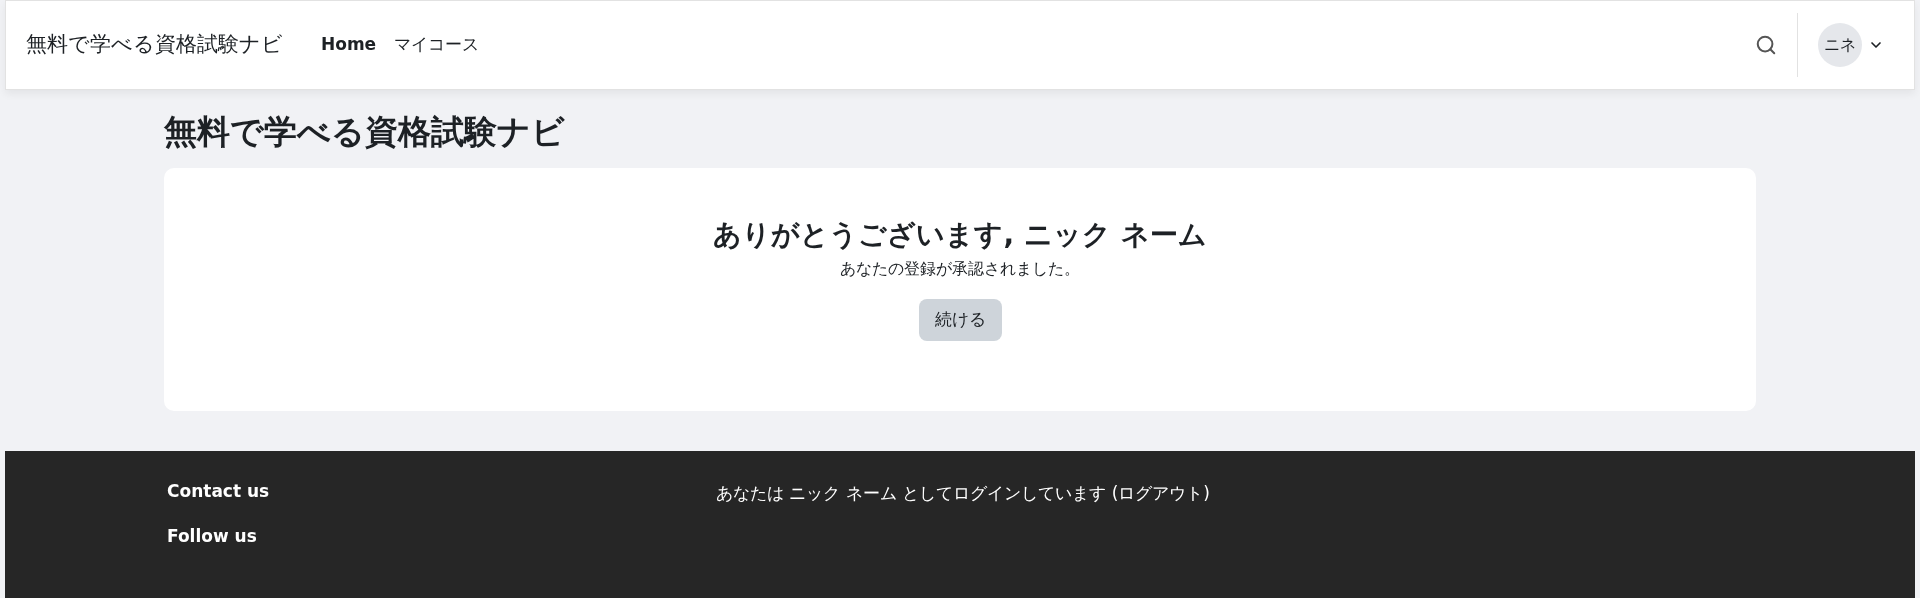 The height and width of the screenshot is (598, 1920). Describe the element at coordinates (365, 132) in the screenshot. I see `page-title: 無料で学べる資格試験ナビ` at that location.